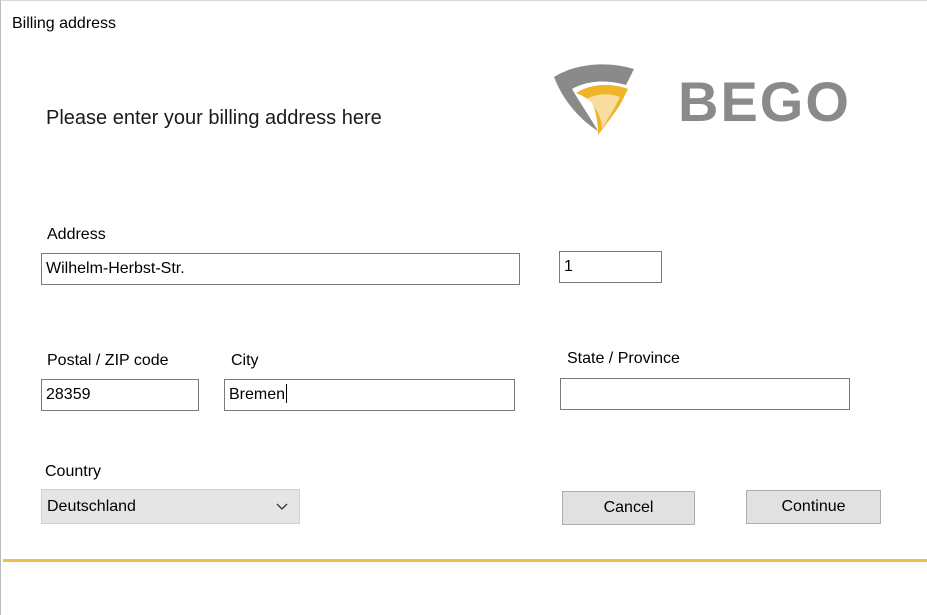 Image resolution: width=927 pixels, height=615 pixels. Describe the element at coordinates (705, 394) in the screenshot. I see `state-input` at that location.